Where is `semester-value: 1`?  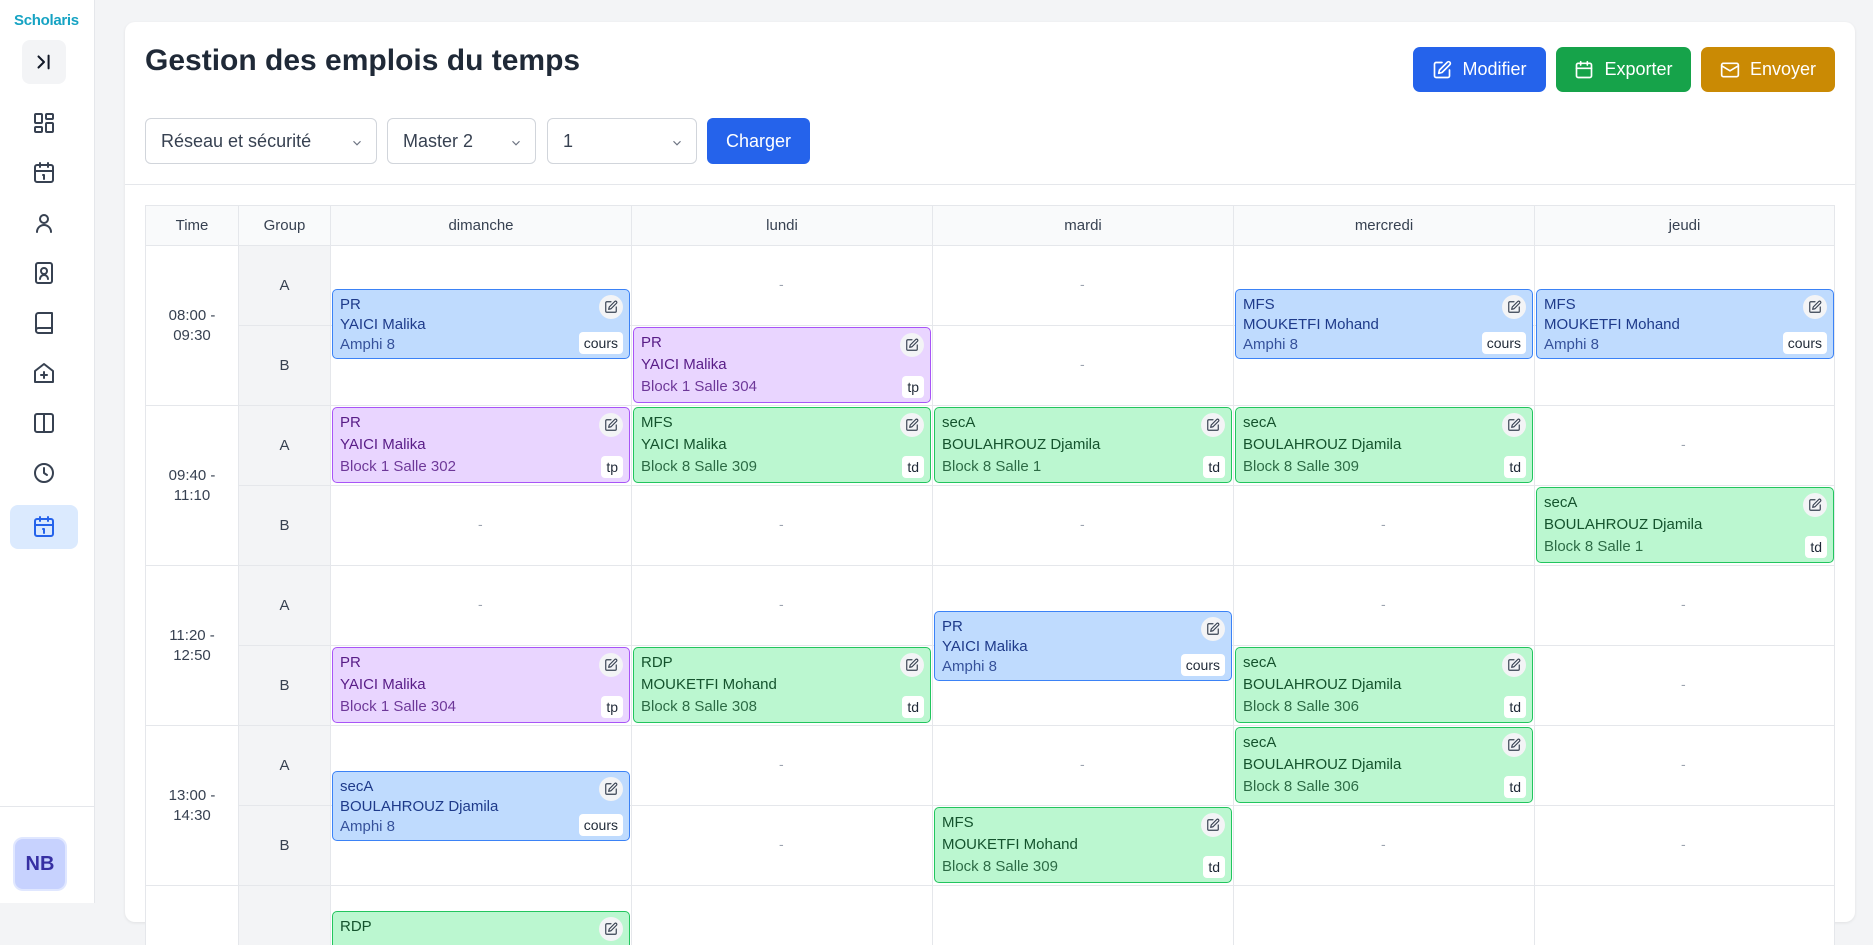
semester-value: 1 is located at coordinates (568, 140).